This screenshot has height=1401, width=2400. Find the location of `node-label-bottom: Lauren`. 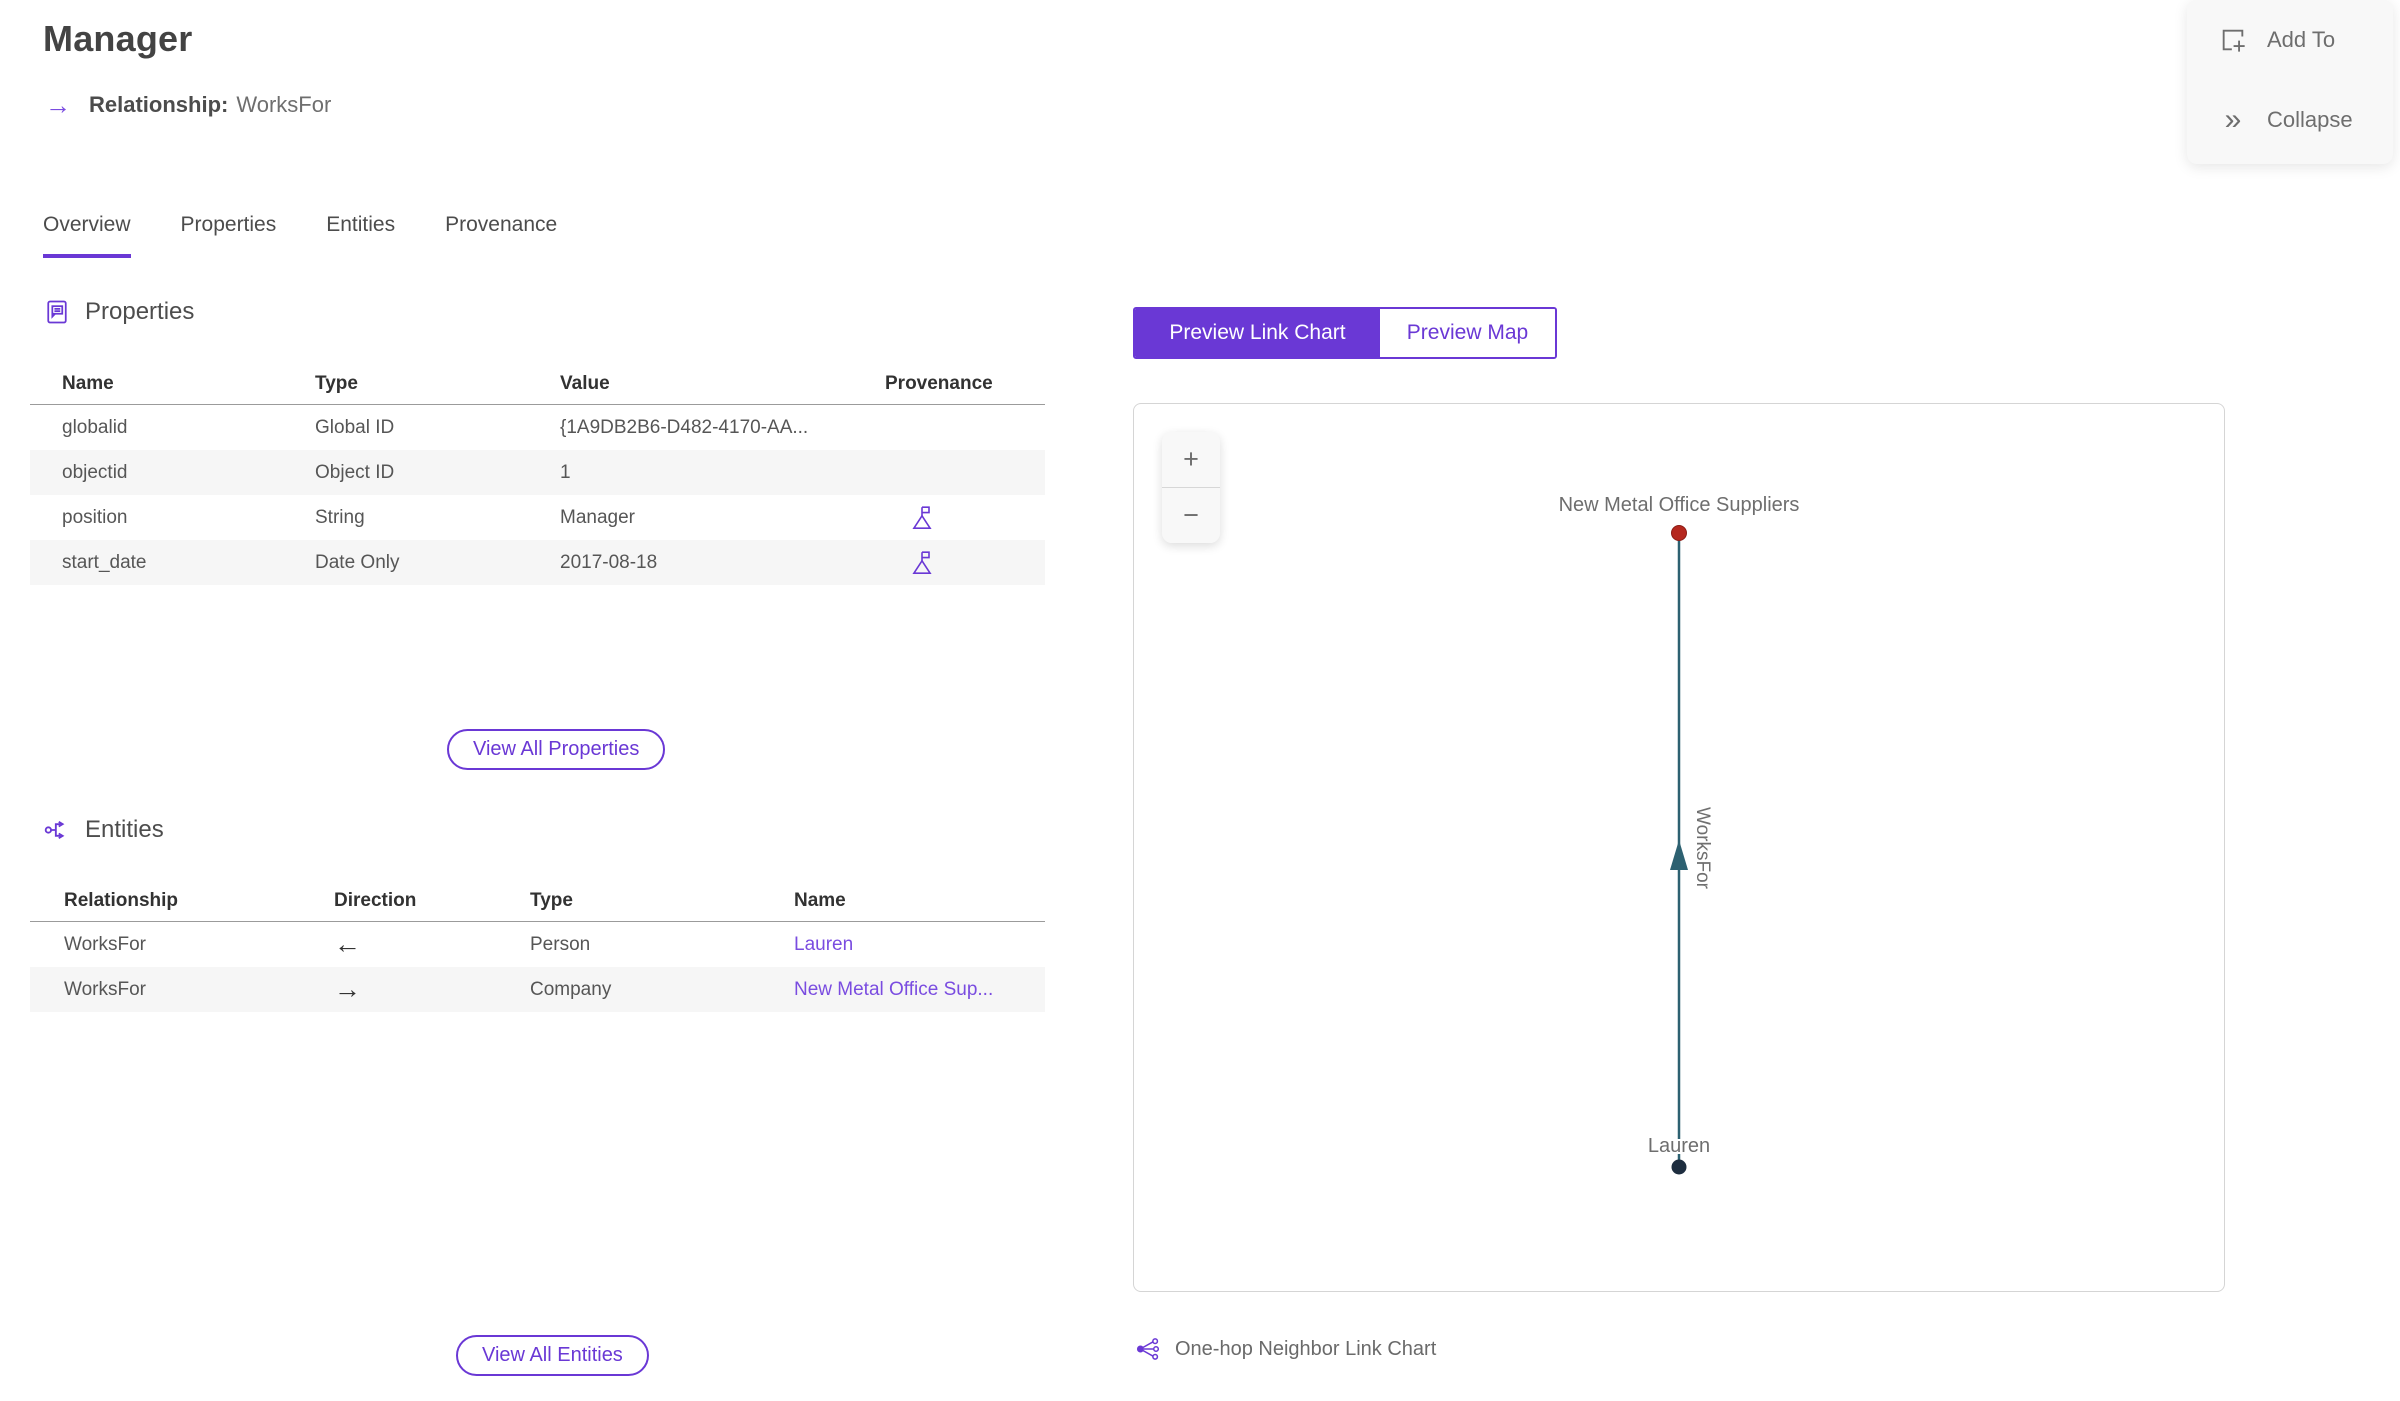

node-label-bottom: Lauren is located at coordinates (1679, 1146).